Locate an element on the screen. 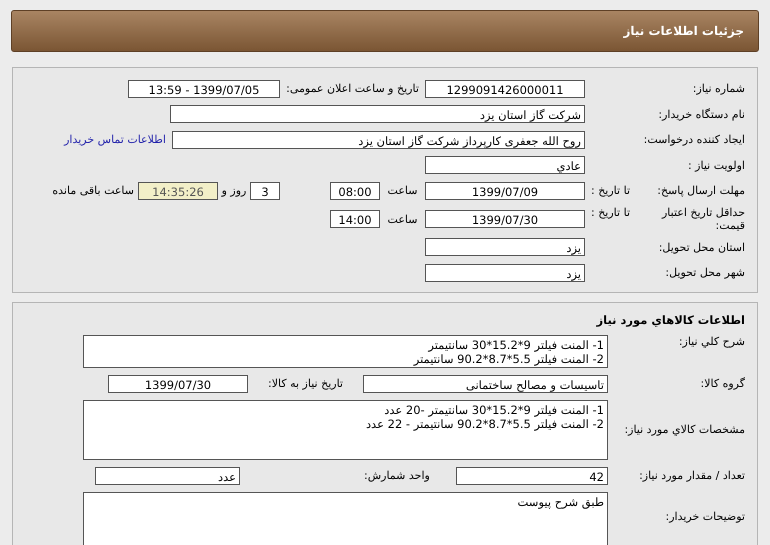 The image size is (770, 545). remaining-time-field: 14:35:26 is located at coordinates (178, 191).